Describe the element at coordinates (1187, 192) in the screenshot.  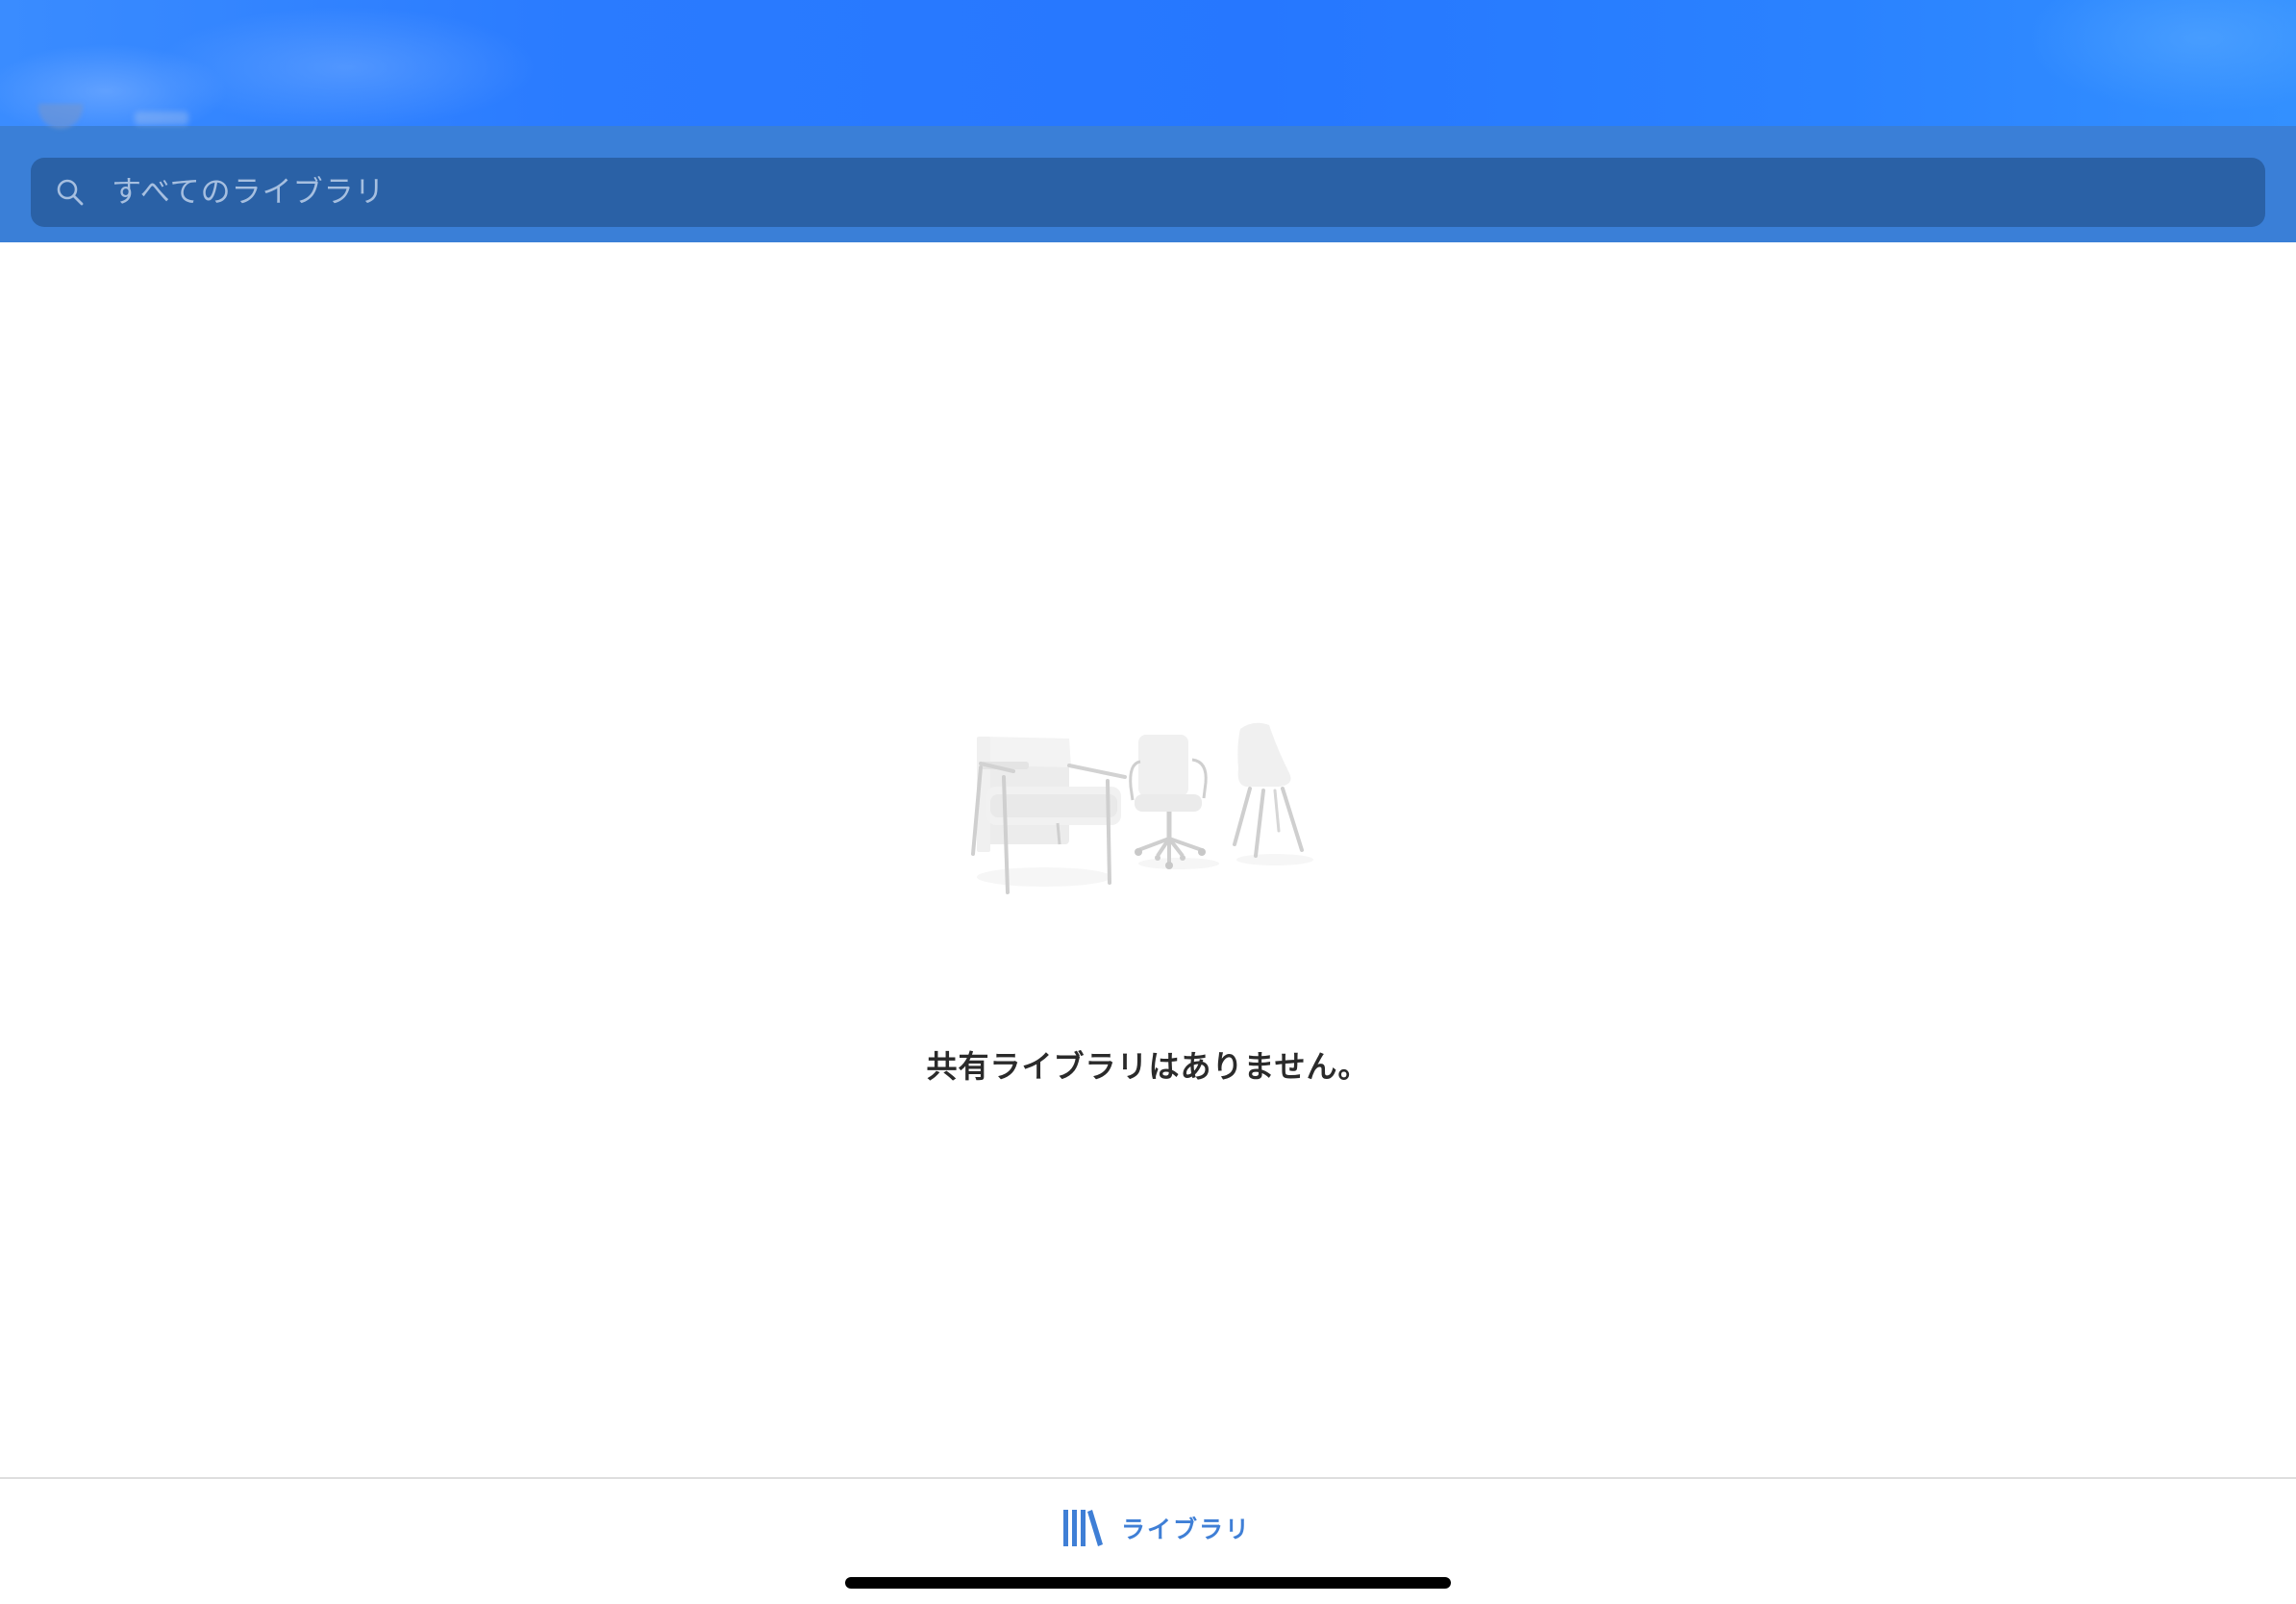
I see `search-input` at that location.